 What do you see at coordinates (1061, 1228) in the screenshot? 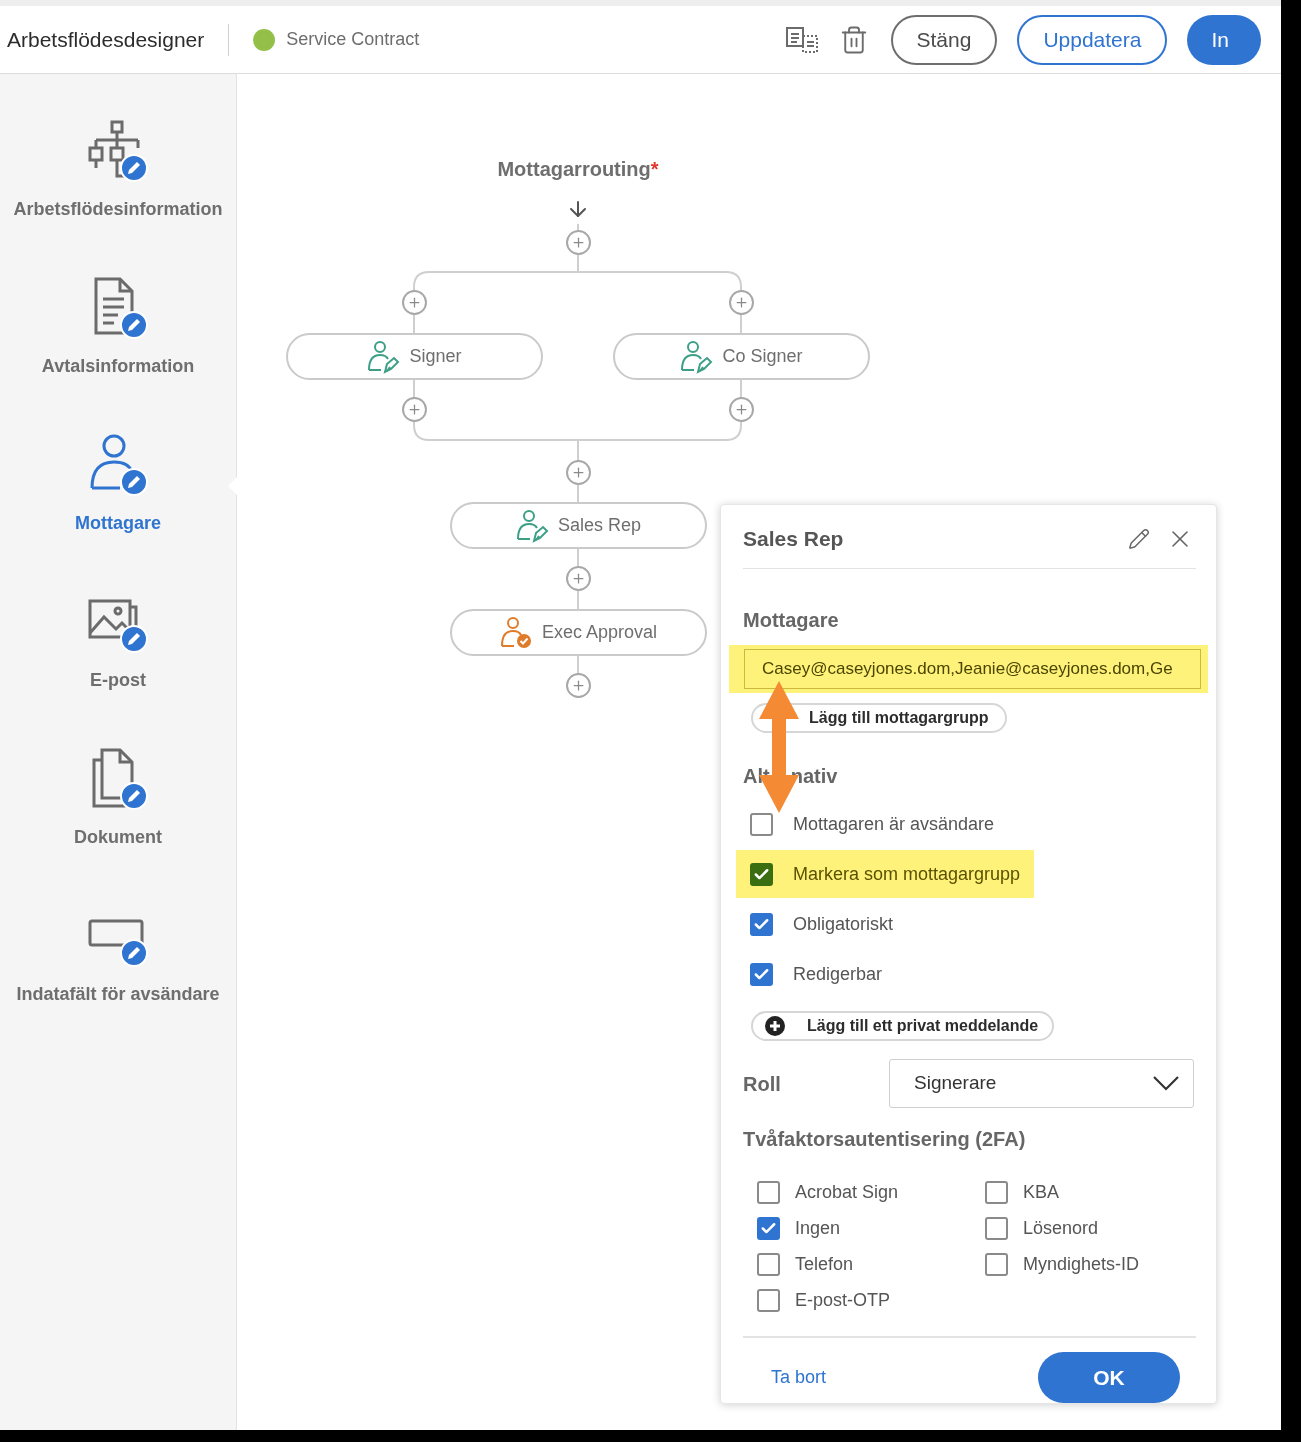
I see `option-label: Lösenord` at bounding box center [1061, 1228].